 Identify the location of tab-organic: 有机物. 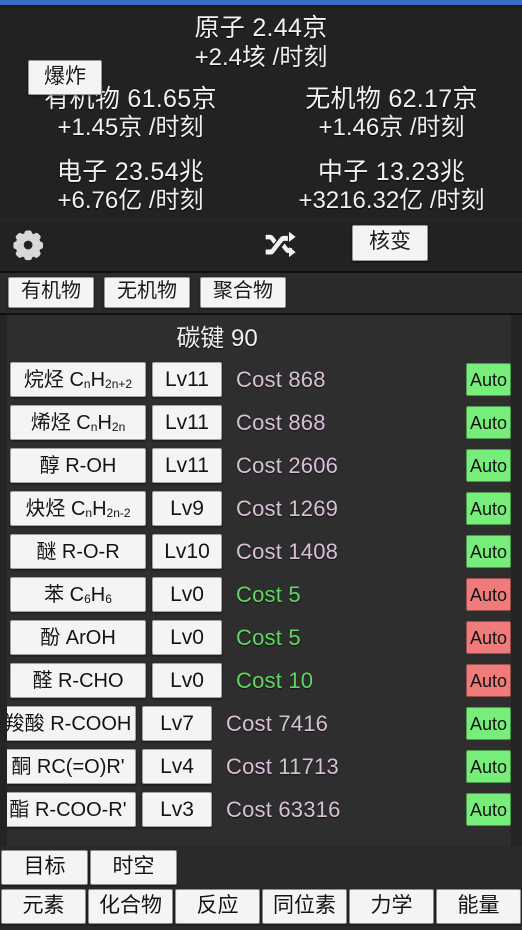
(51, 293).